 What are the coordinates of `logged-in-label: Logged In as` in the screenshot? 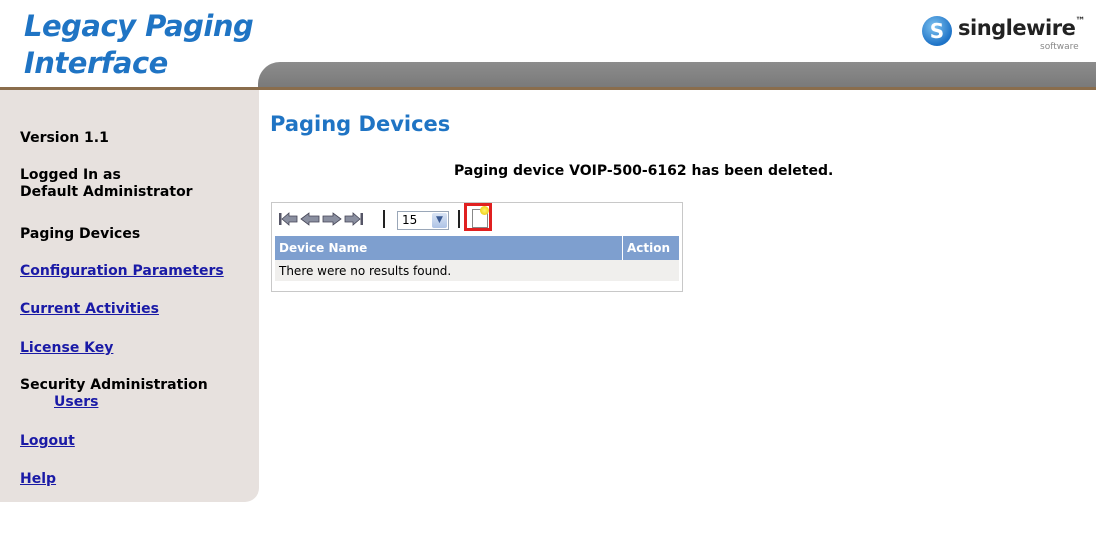 It's located at (70, 175).